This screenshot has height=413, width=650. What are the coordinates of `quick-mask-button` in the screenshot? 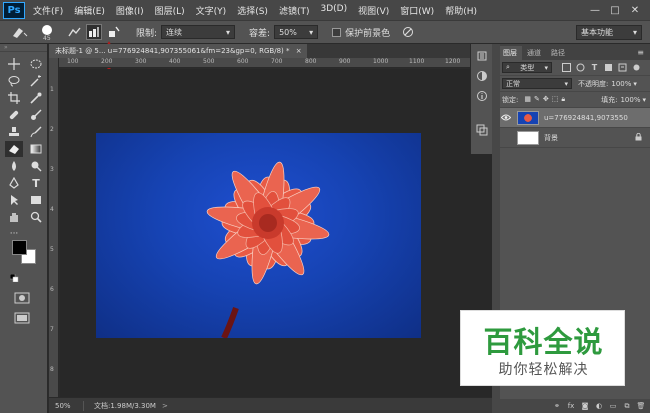 It's located at (22, 299).